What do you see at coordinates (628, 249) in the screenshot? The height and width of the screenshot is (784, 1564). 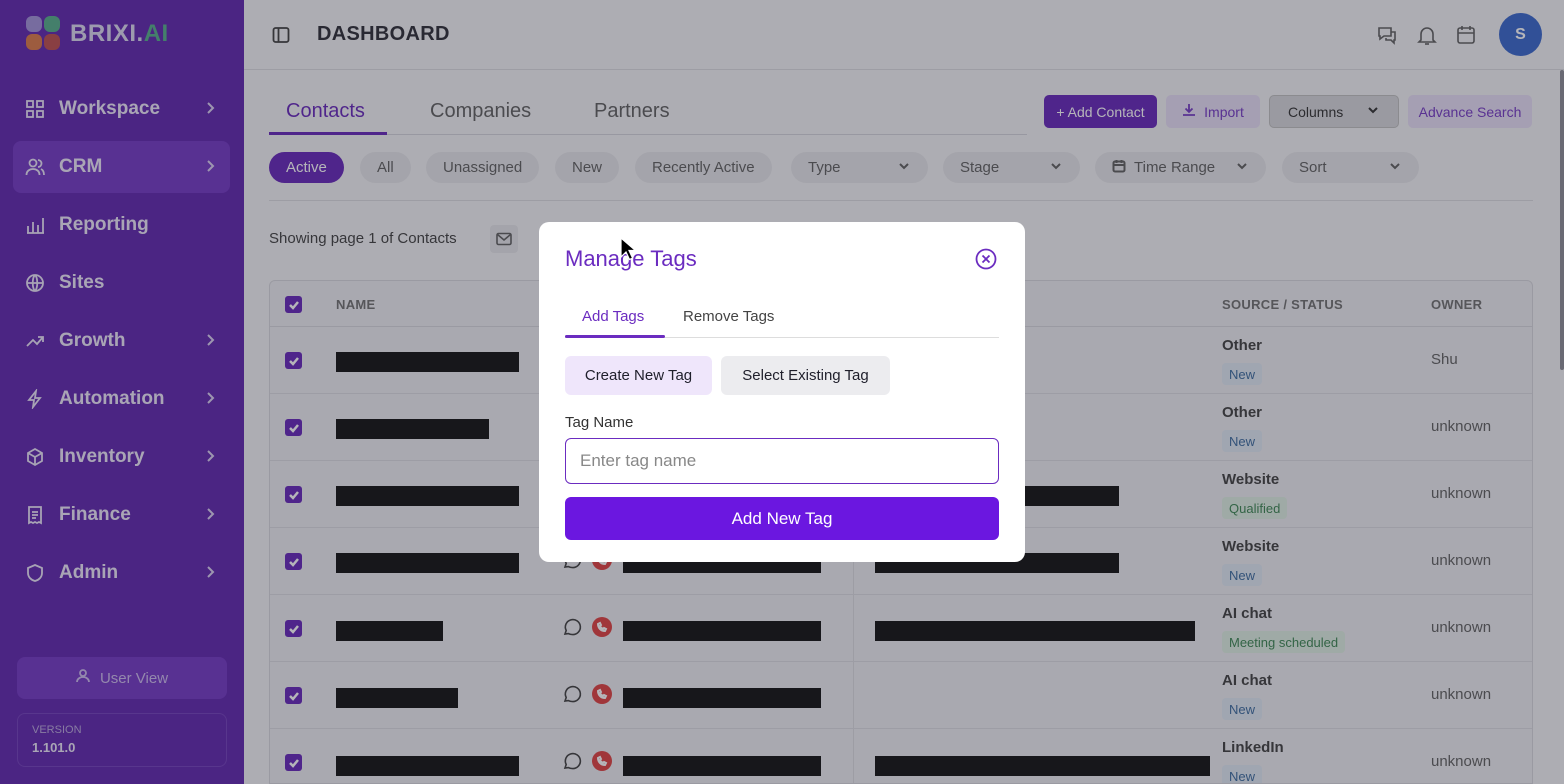 I see `mouse-cursor-icon` at bounding box center [628, 249].